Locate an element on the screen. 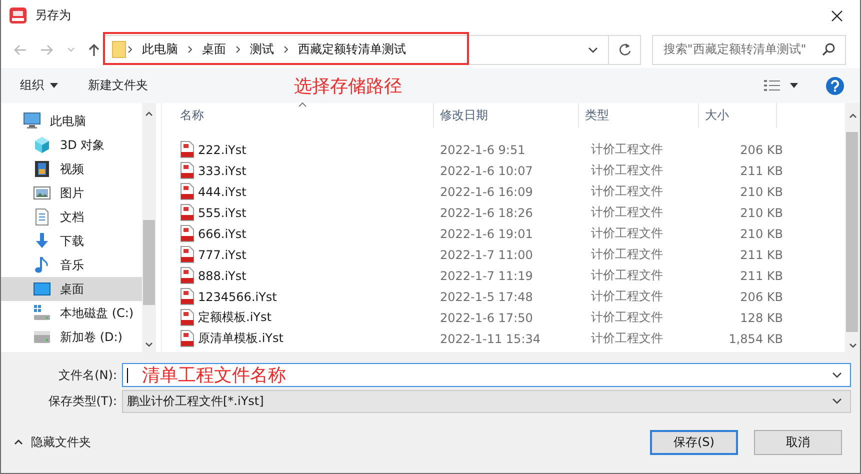 The width and height of the screenshot is (861, 474). modified-date: 2022-1-7 11:19 is located at coordinates (486, 275).